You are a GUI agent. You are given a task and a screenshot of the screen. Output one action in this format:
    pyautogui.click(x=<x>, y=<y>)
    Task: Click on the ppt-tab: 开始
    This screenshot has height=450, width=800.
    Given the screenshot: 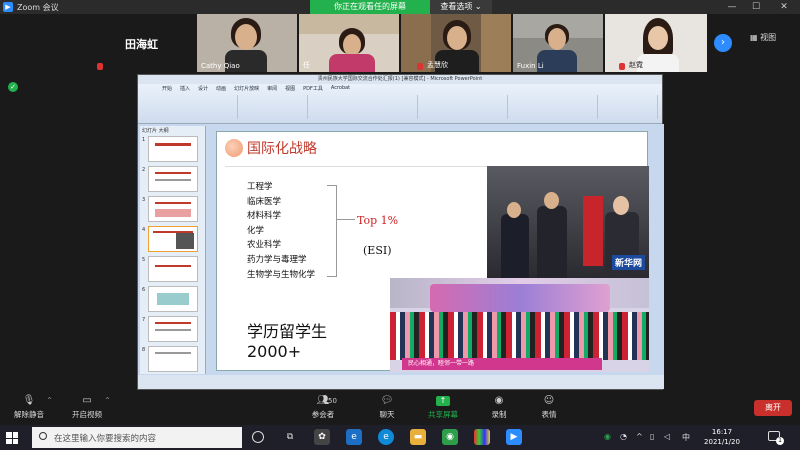 What is the action you would take?
    pyautogui.click(x=167, y=88)
    